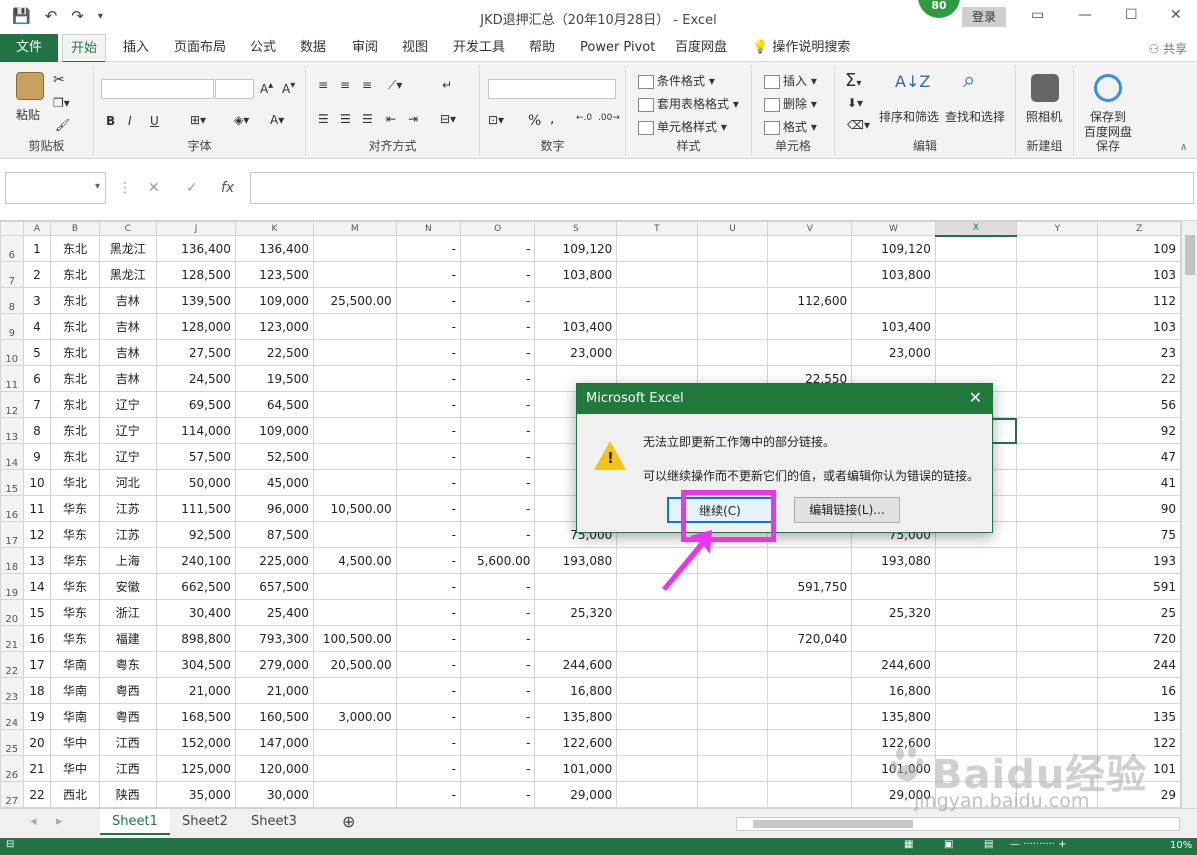 The image size is (1197, 855). I want to click on insert-function-icon: fx, so click(227, 188).